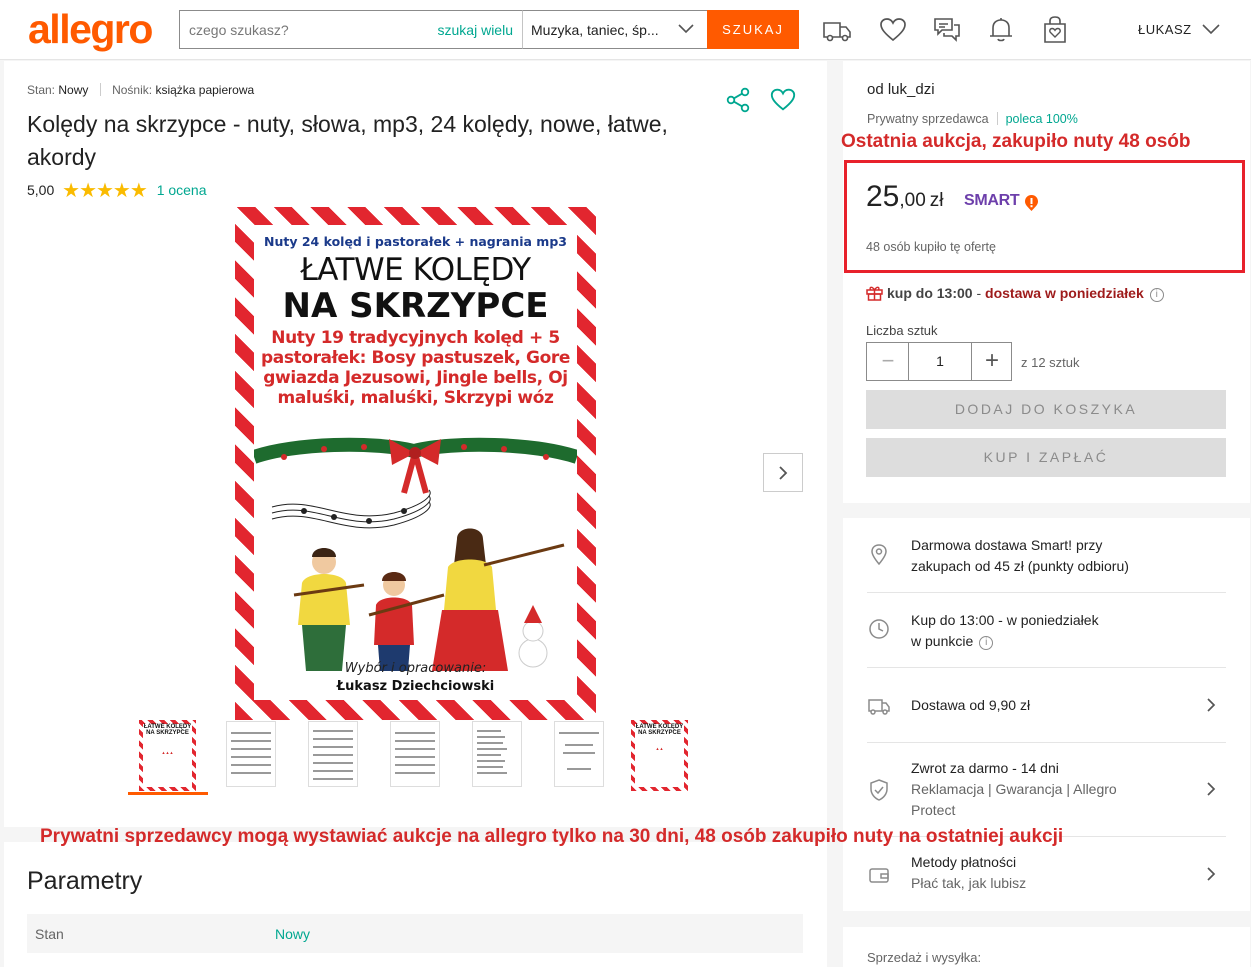 Image resolution: width=1251 pixels, height=967 pixels. I want to click on gallery-next-button, so click(783, 472).